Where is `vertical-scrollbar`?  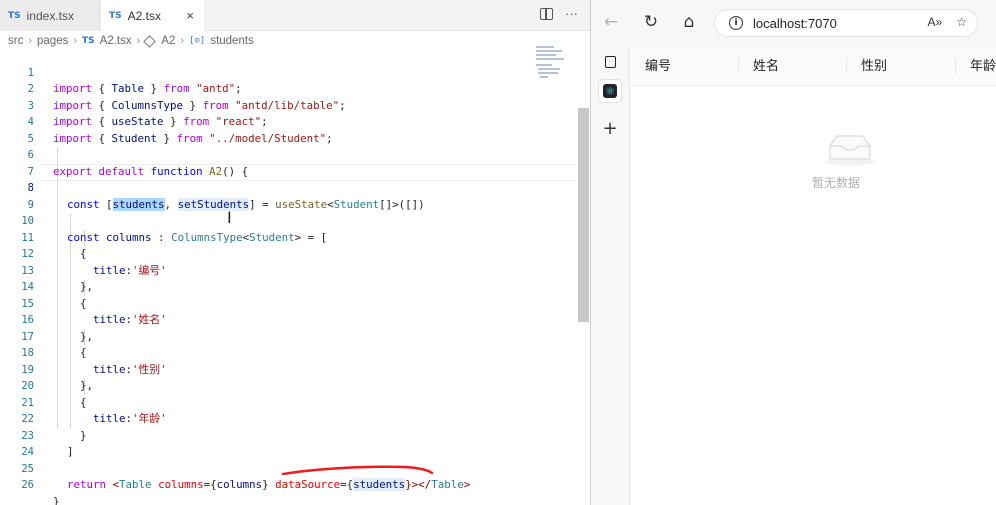
vertical-scrollbar is located at coordinates (583, 215).